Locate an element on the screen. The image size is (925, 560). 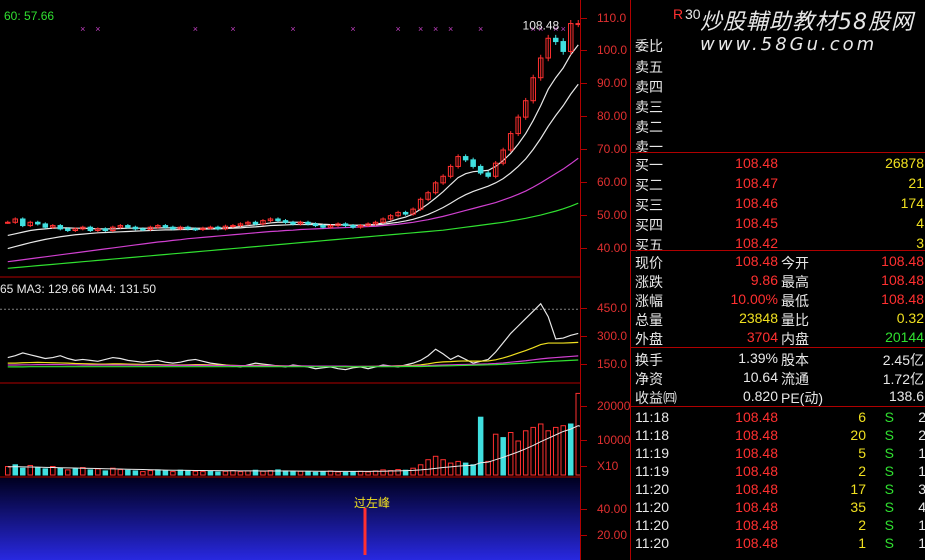
tick-row: 11:18 108.48 6 S 2 is located at coordinates (778, 418).